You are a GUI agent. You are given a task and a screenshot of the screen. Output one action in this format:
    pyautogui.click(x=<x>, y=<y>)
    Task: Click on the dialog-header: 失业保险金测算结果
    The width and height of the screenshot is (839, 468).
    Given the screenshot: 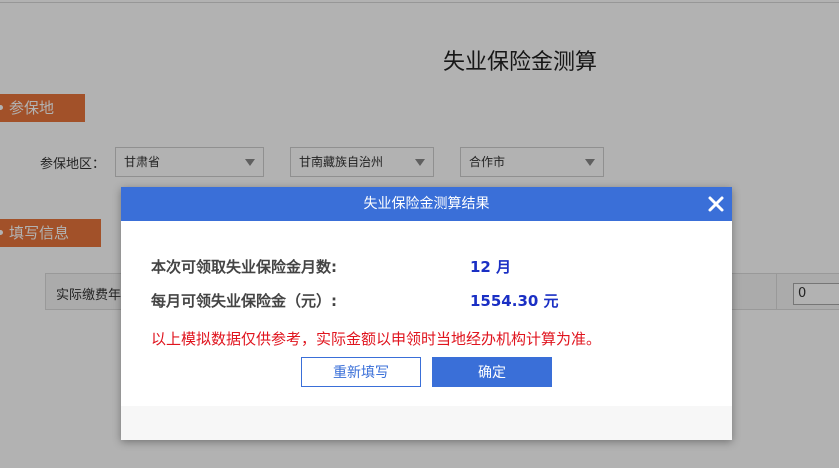 What is the action you would take?
    pyautogui.click(x=426, y=204)
    